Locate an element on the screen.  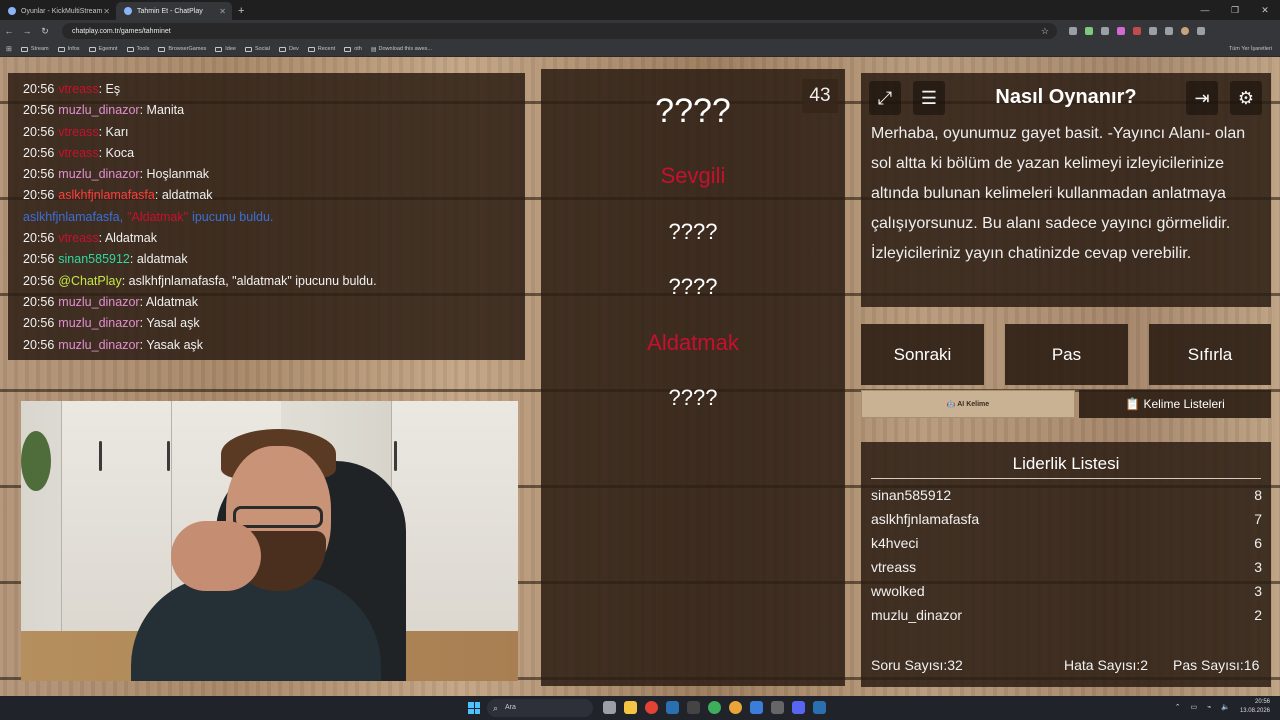
chat-message: 20:56 vtreass: Aldatmak is located at coordinates (274, 238).